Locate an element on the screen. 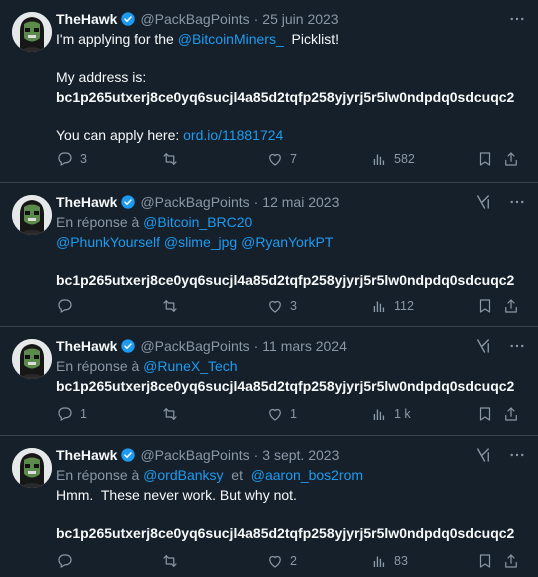  tweet-actions: 2 83 is located at coordinates (291, 562).